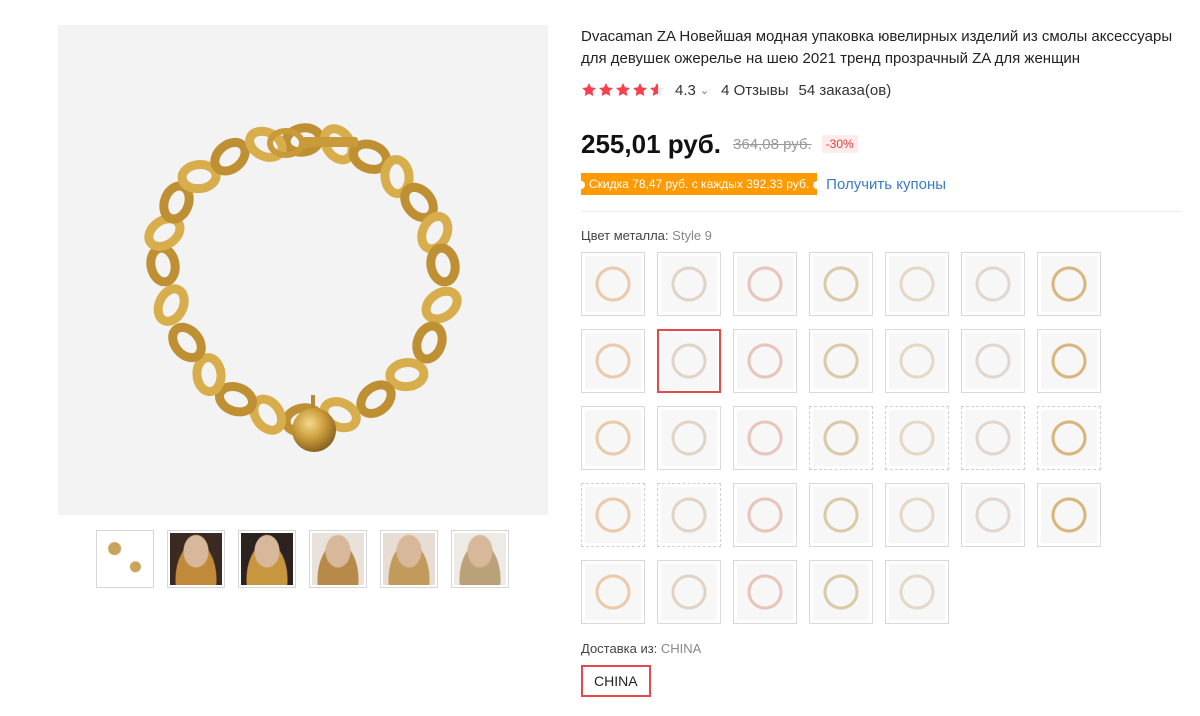 The width and height of the screenshot is (1200, 716). I want to click on price-row: 255,01 руб. 364,08 руб. -30%, so click(881, 144).